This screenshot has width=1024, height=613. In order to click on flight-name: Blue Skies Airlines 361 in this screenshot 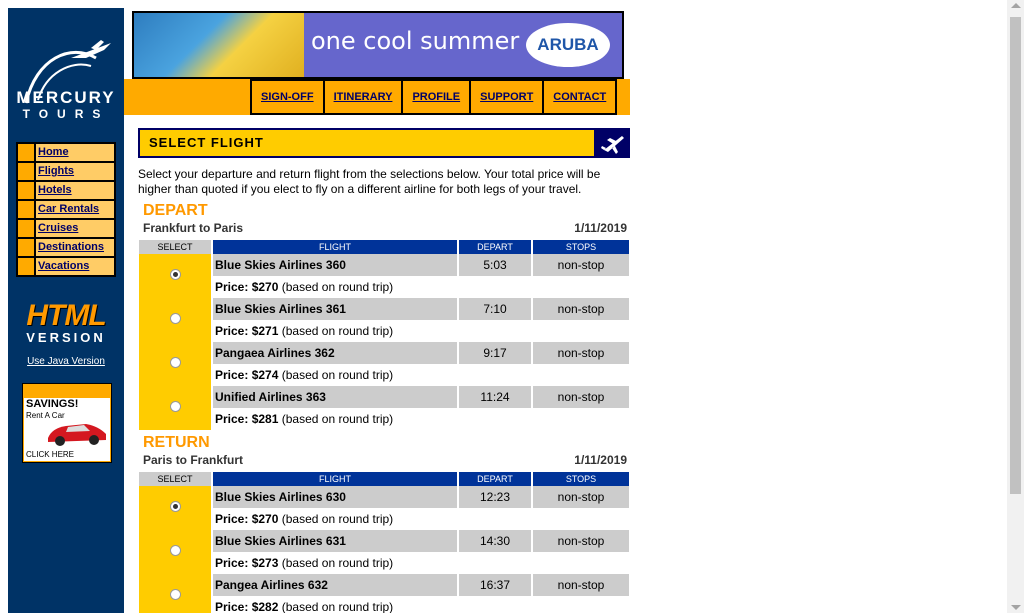, I will do `click(335, 309)`.